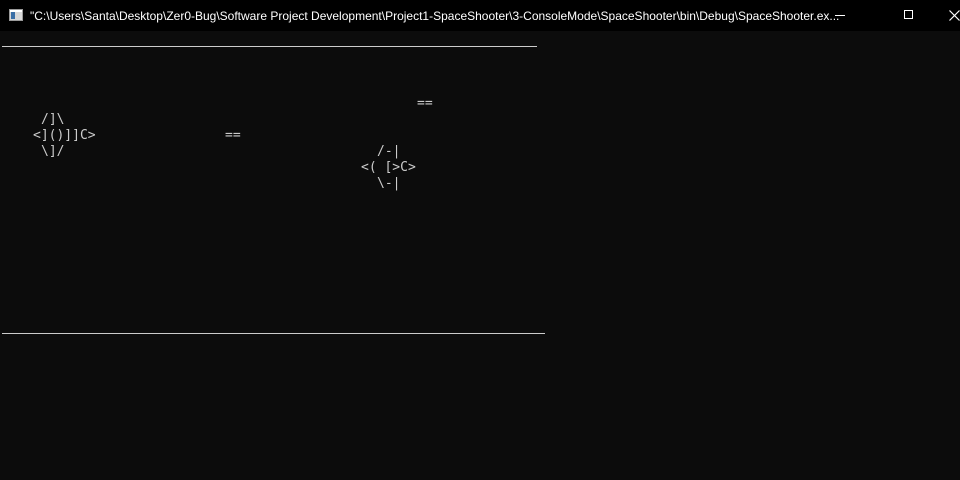 Image resolution: width=960 pixels, height=480 pixels. What do you see at coordinates (389, 183) in the screenshot?
I see `enemy-ship-bottom: \-|` at bounding box center [389, 183].